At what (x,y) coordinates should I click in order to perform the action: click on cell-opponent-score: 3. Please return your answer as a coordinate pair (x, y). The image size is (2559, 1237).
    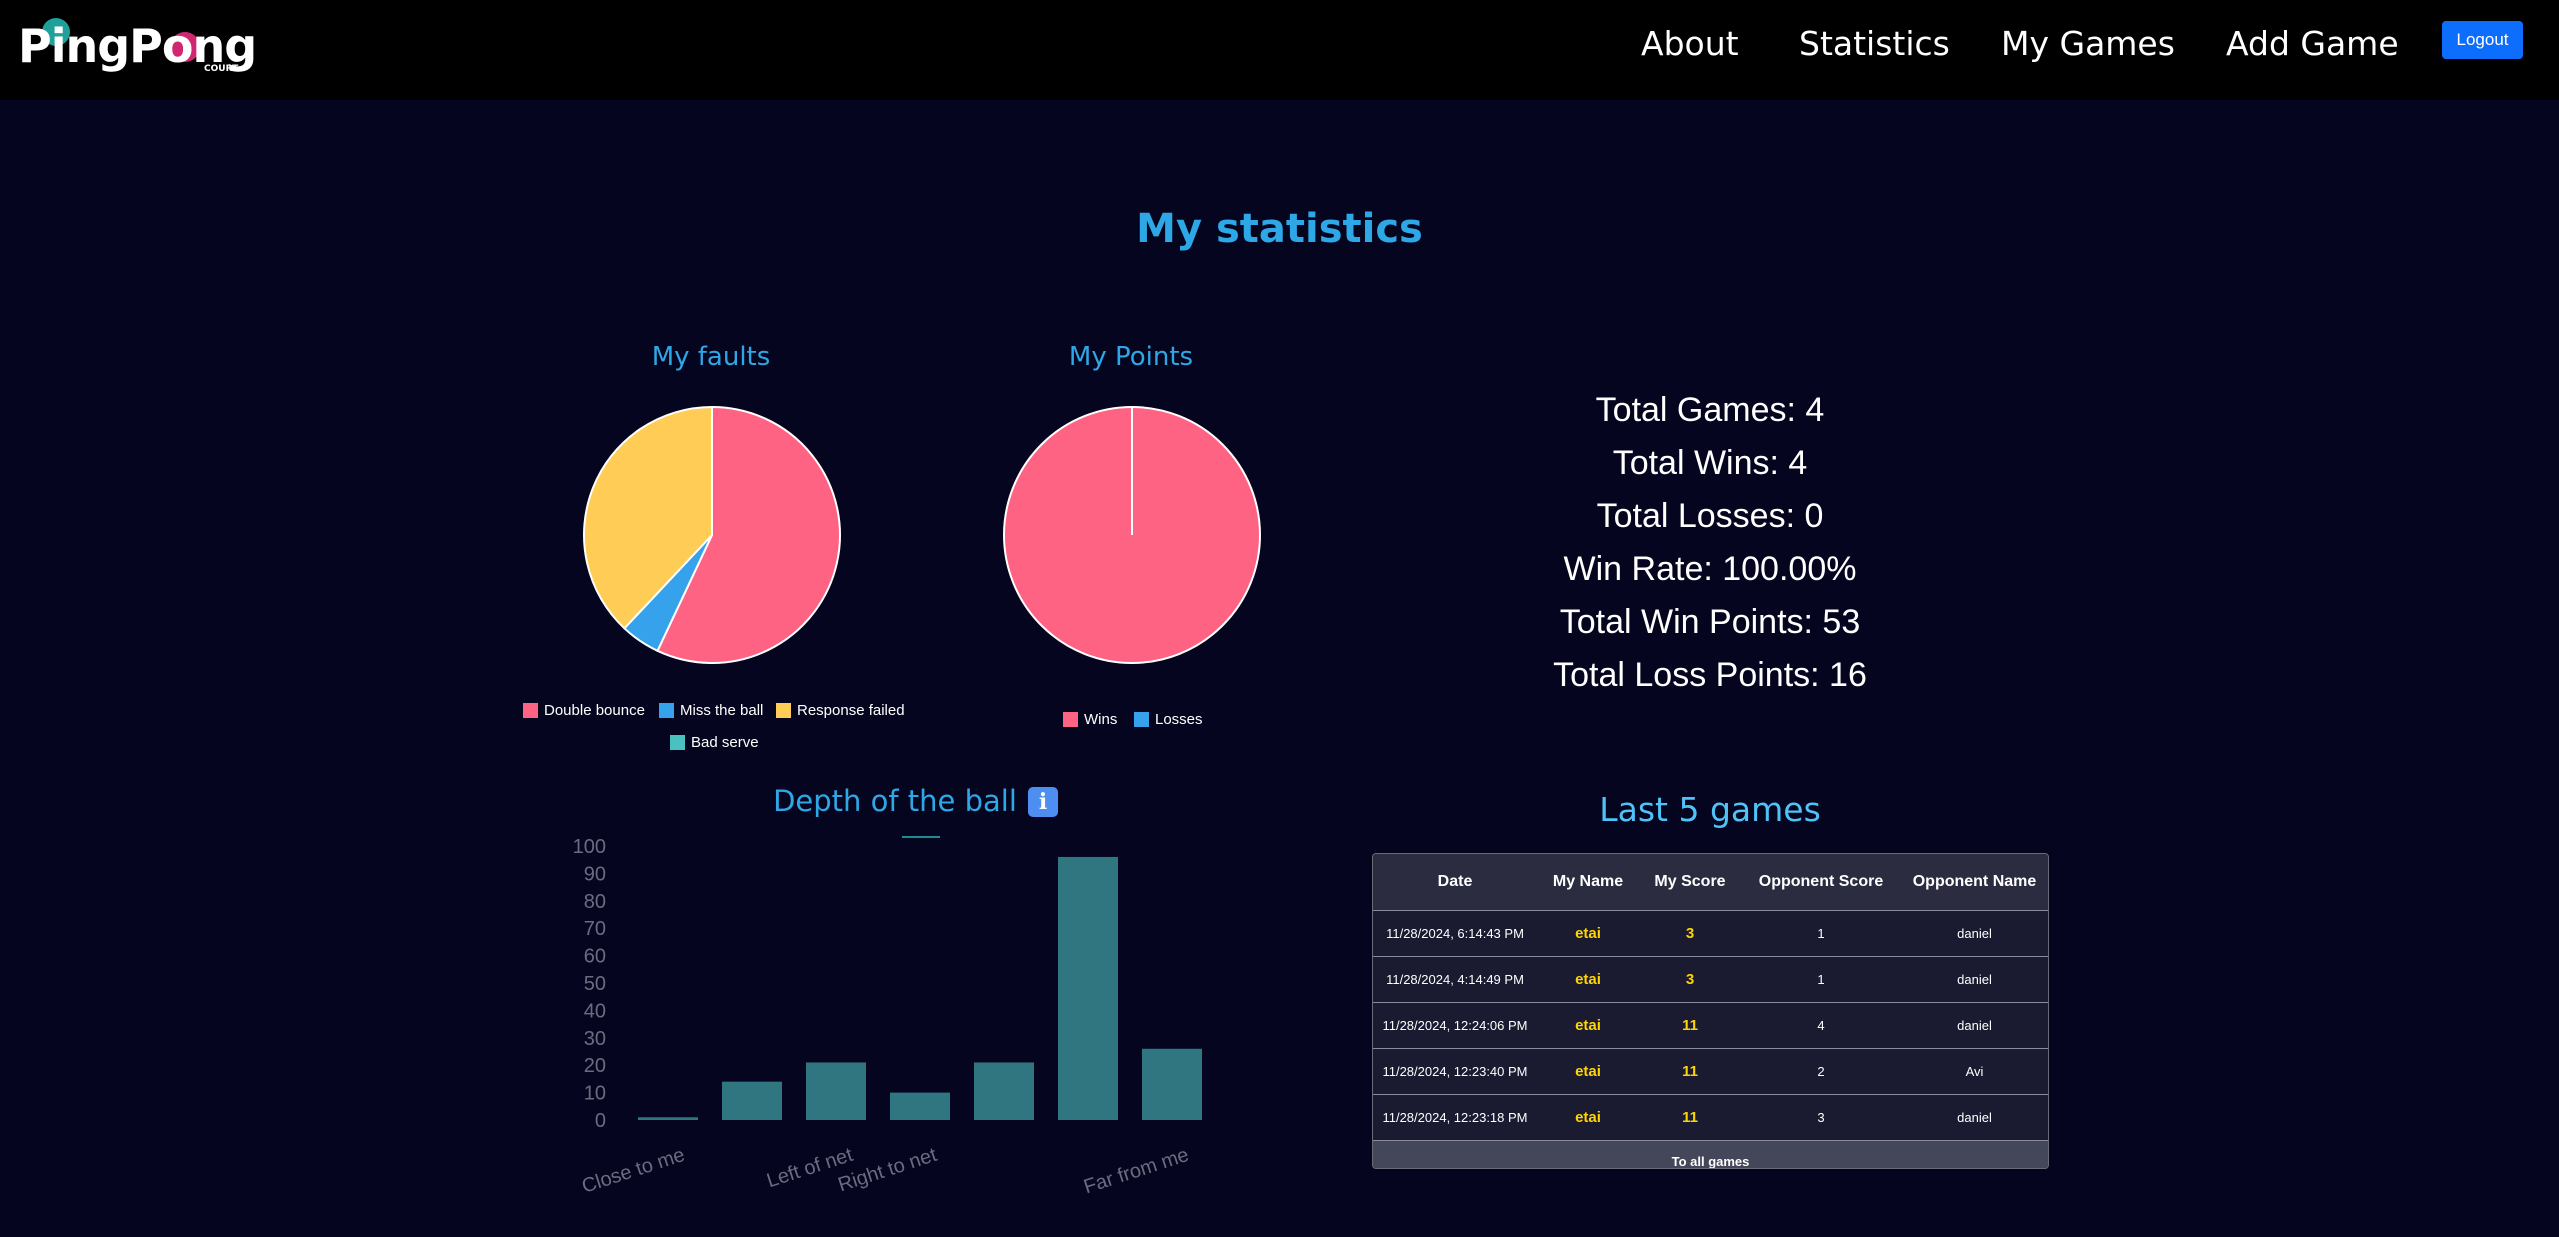
    Looking at the image, I should click on (1821, 1117).